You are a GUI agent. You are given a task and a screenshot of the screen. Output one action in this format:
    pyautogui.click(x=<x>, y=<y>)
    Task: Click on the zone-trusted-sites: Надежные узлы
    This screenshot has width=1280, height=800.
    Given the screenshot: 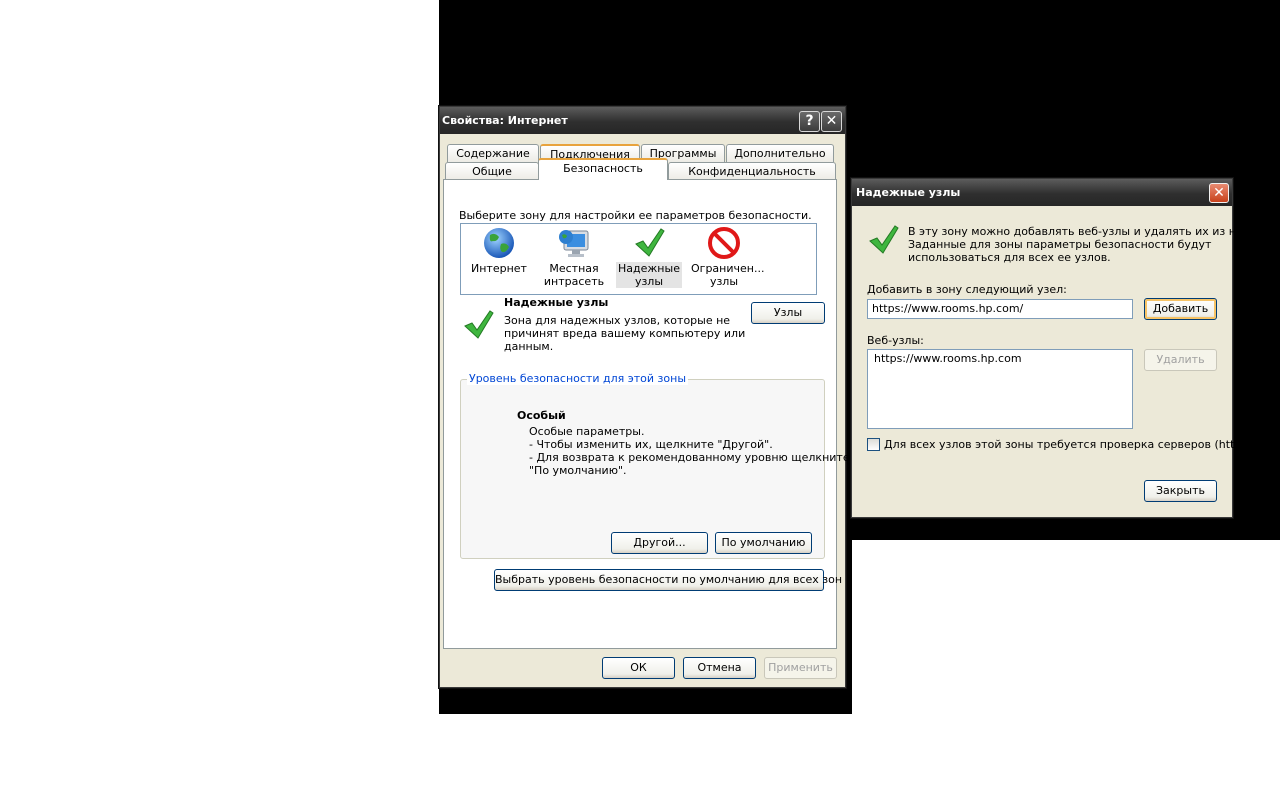 What is the action you would take?
    pyautogui.click(x=649, y=257)
    